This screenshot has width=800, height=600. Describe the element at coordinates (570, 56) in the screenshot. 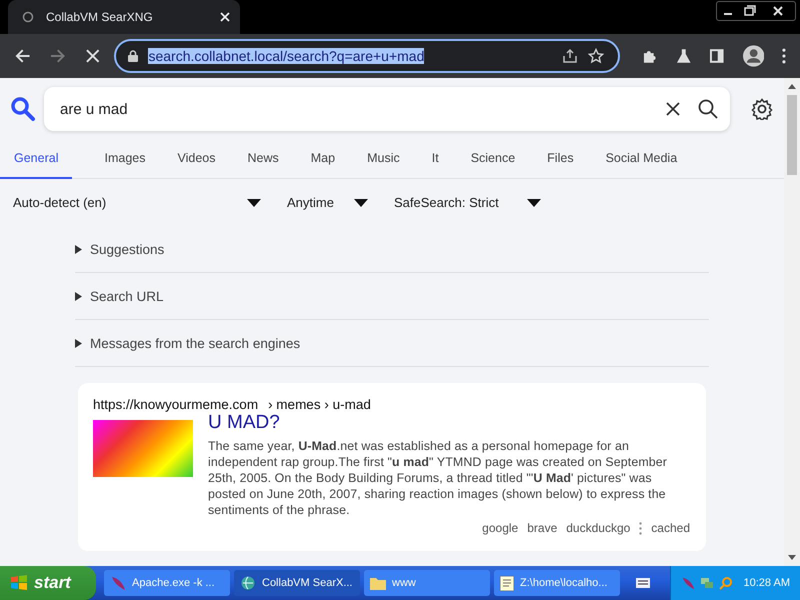

I see `share-icon` at that location.